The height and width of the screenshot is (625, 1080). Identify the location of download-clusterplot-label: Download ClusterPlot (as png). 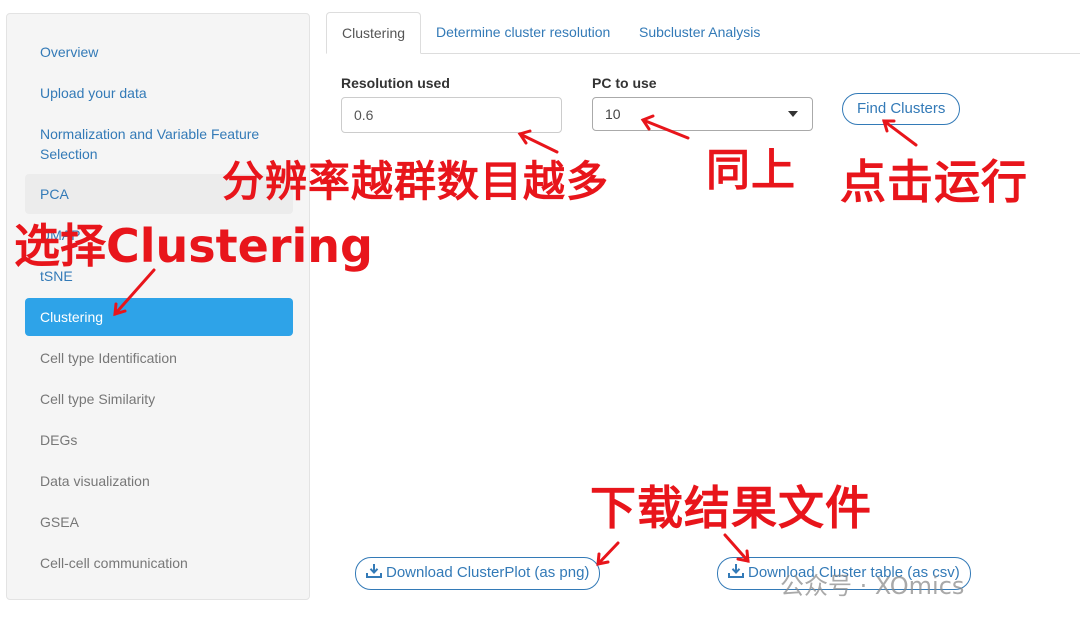
(488, 572).